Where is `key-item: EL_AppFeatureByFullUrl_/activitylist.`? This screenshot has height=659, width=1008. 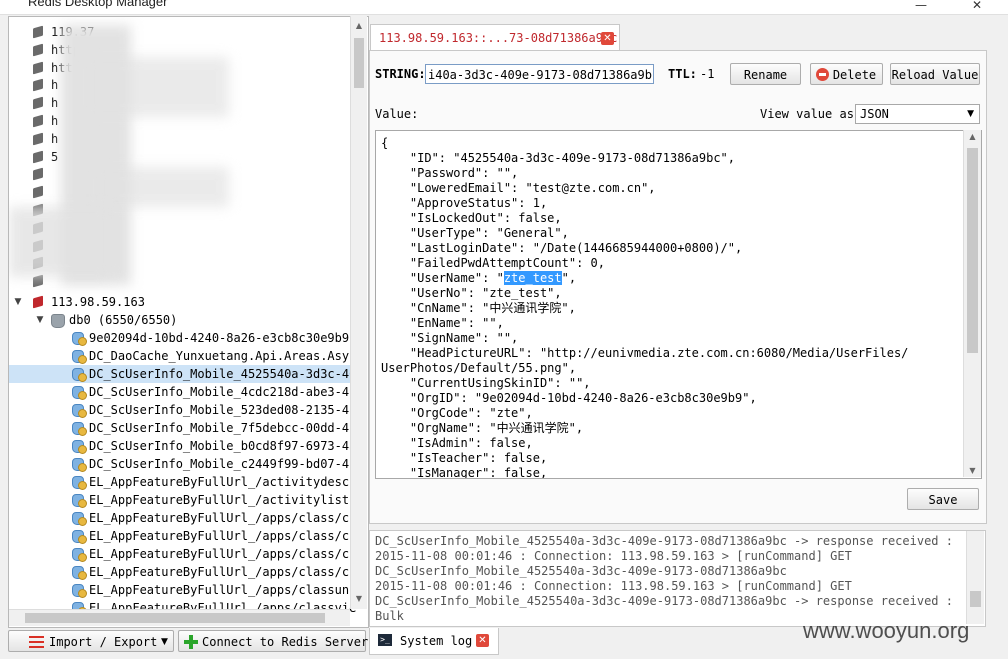
key-item: EL_AppFeatureByFullUrl_/activitylist. is located at coordinates (182, 500).